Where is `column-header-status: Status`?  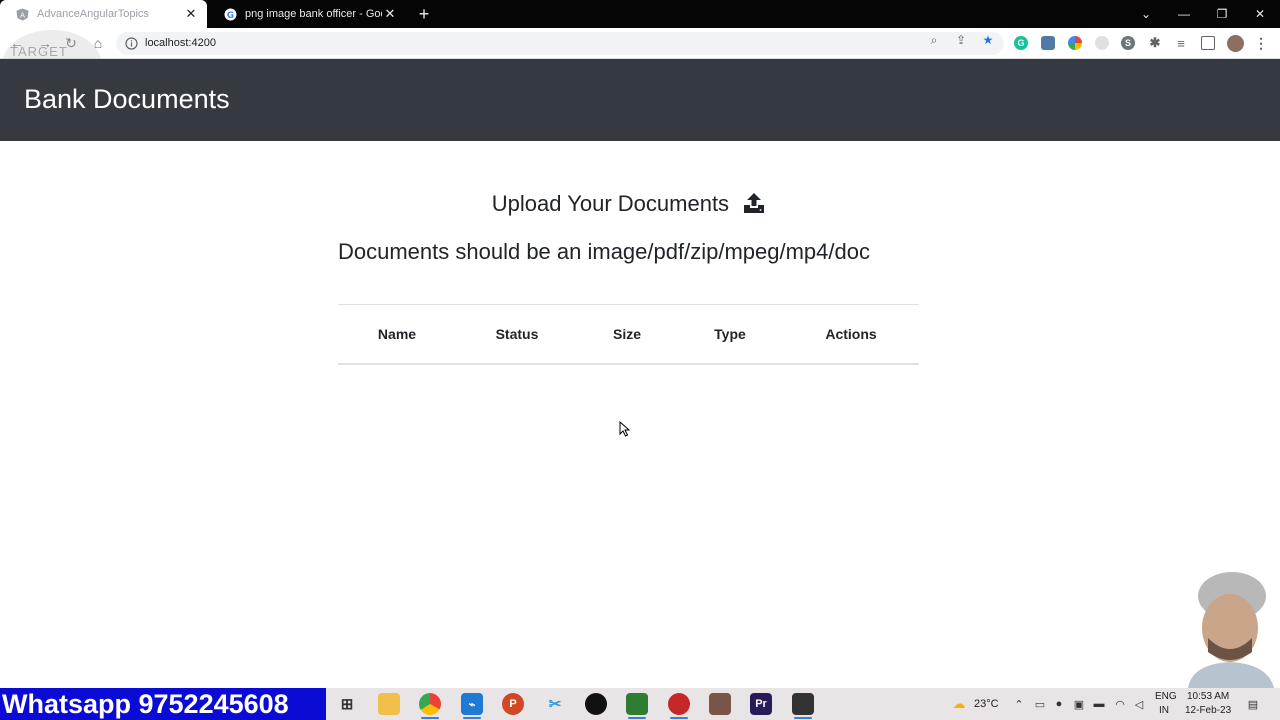
column-header-status: Status is located at coordinates (517, 334).